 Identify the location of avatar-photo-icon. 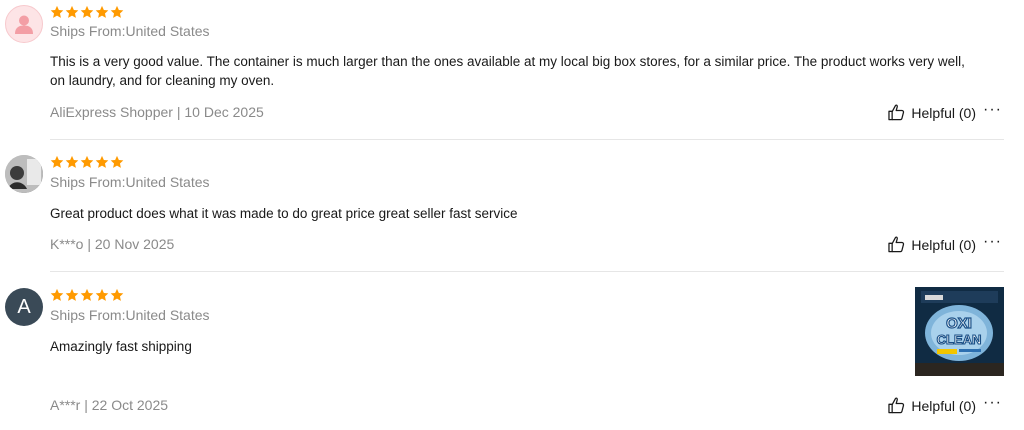
(24, 174).